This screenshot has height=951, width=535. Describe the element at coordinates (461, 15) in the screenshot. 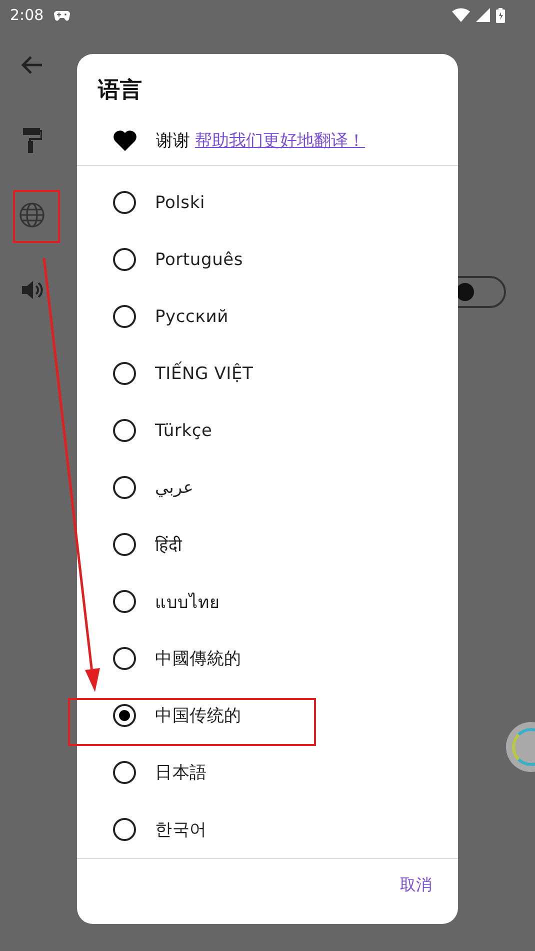

I see `wifi-icon` at that location.